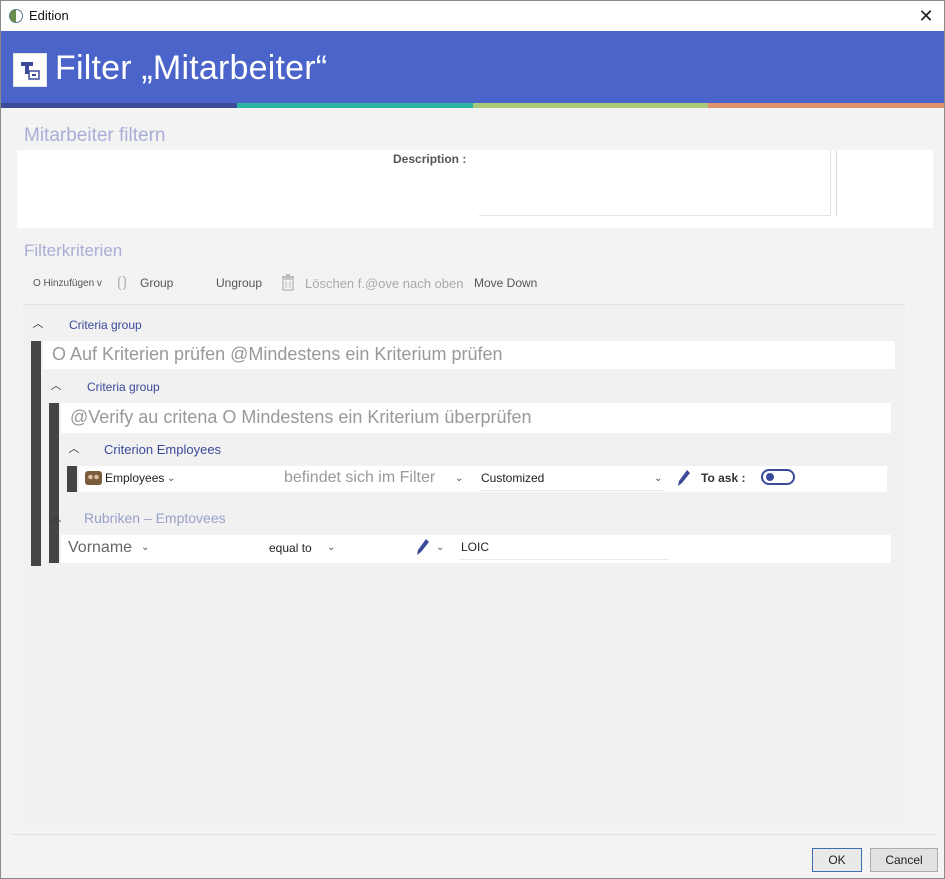 Image resolution: width=945 pixels, height=879 pixels. What do you see at coordinates (67, 283) in the screenshot?
I see `add-button: O Hinzufügen v` at bounding box center [67, 283].